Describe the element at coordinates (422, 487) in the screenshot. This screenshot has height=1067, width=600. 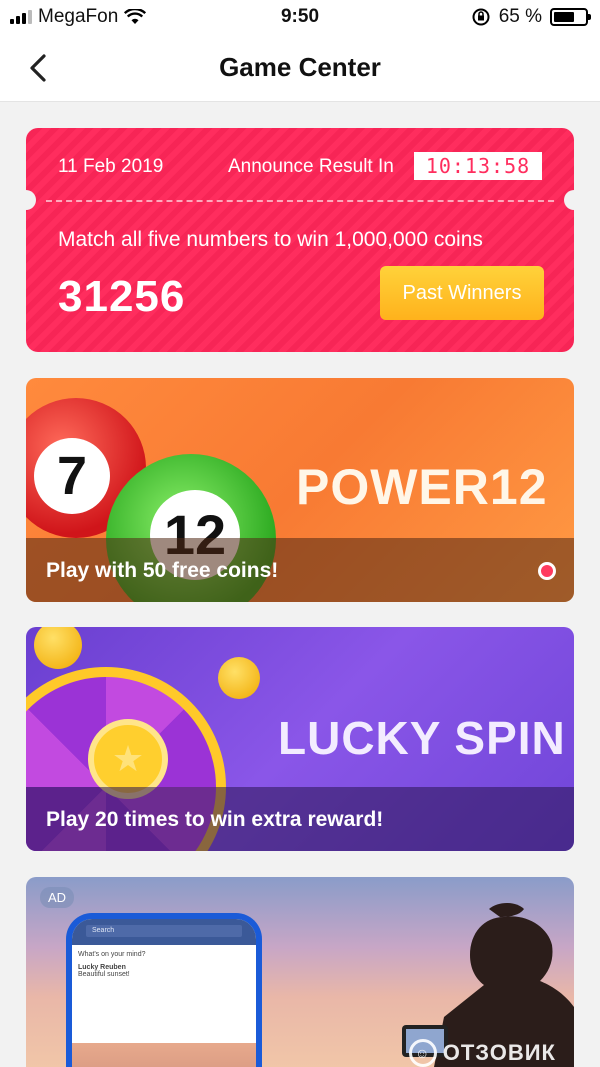
I see `power12-logo: POWER12` at that location.